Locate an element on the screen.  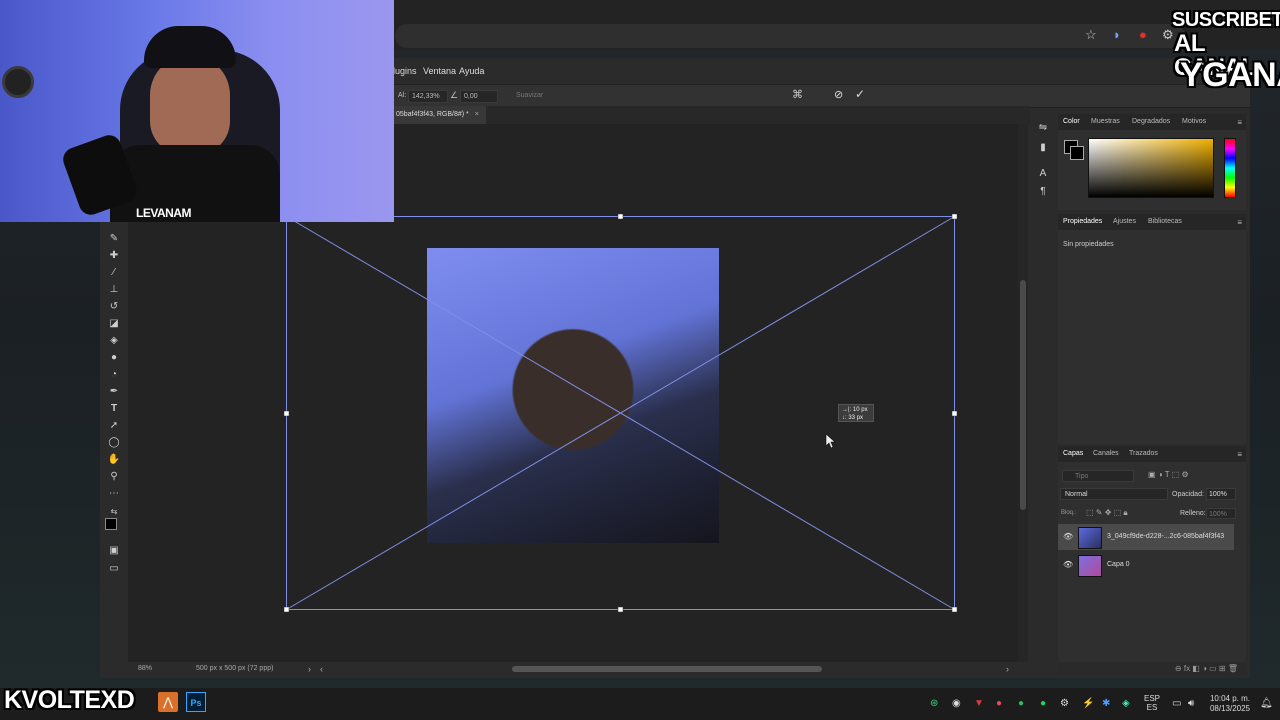
hand-icon: ✋ is located at coordinates (114, 460).